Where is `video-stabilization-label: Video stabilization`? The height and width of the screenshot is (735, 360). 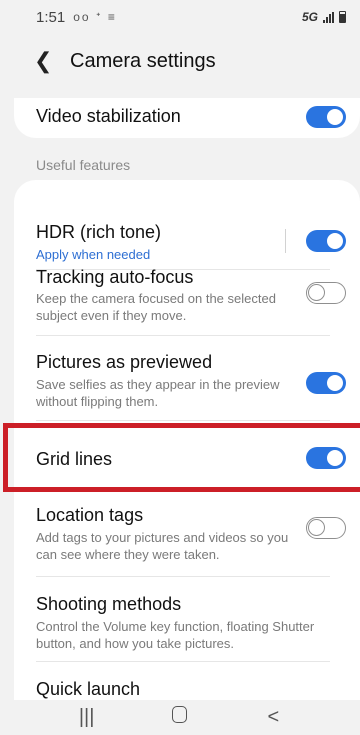 video-stabilization-label: Video stabilization is located at coordinates (108, 116).